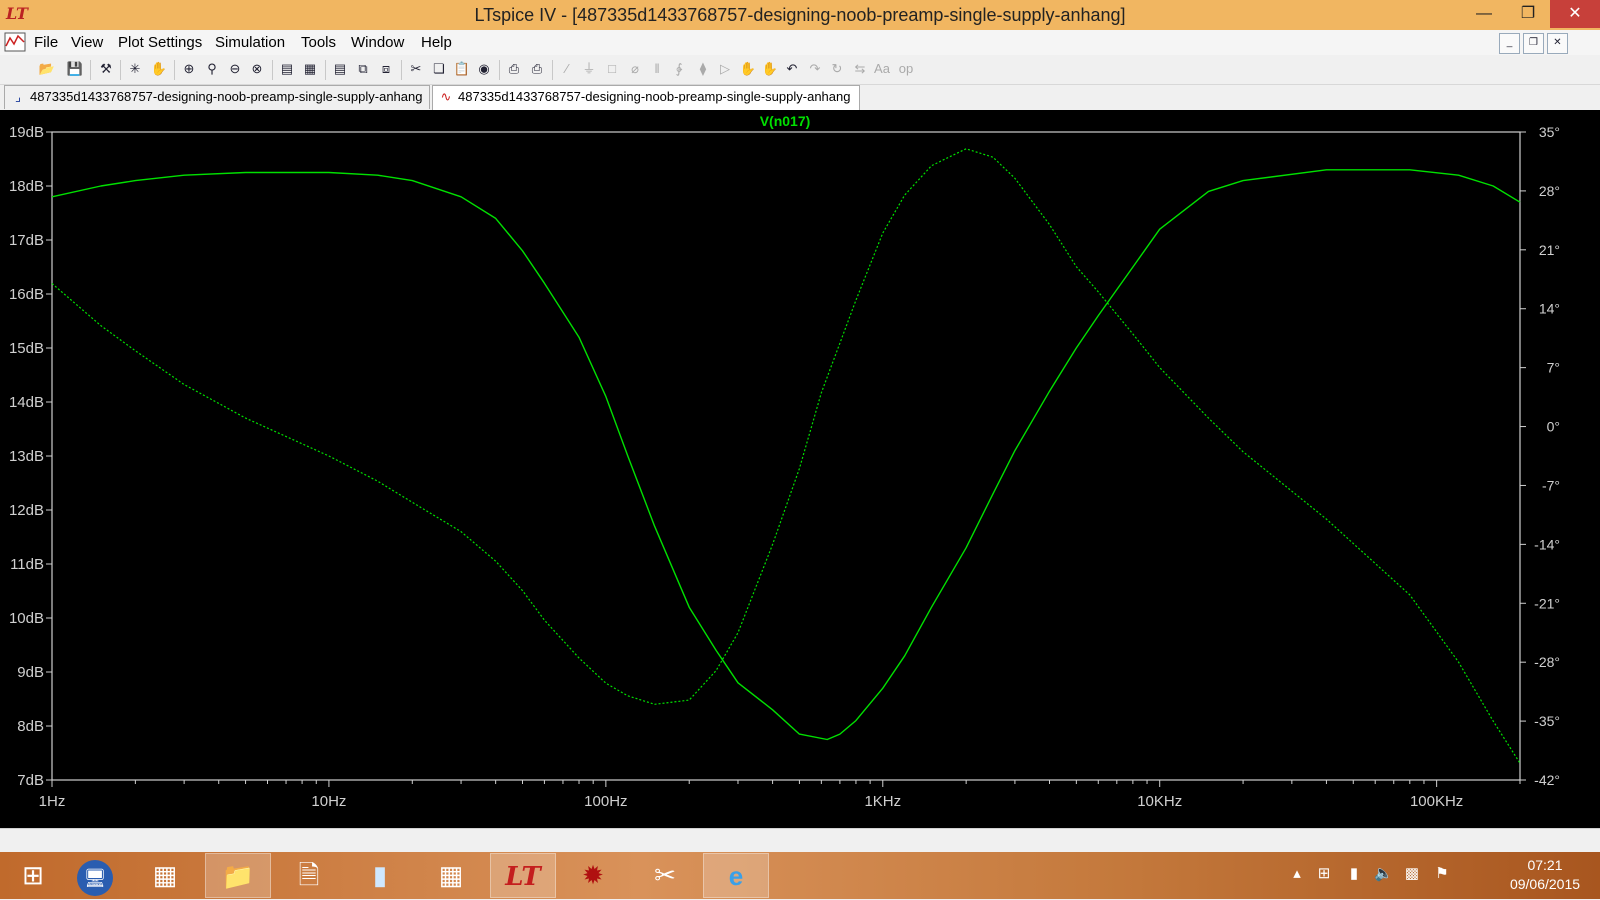 The image size is (1600, 900). Describe the element at coordinates (27, 564) in the screenshot. I see `left-axis-tick-label: 11dB` at that location.